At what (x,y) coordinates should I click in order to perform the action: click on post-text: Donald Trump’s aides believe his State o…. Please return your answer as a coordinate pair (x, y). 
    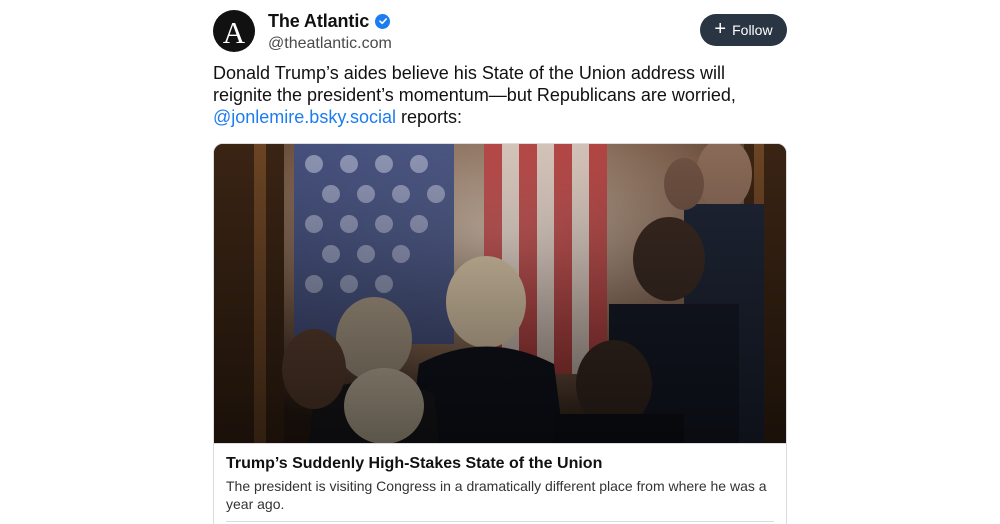
    Looking at the image, I should click on (500, 95).